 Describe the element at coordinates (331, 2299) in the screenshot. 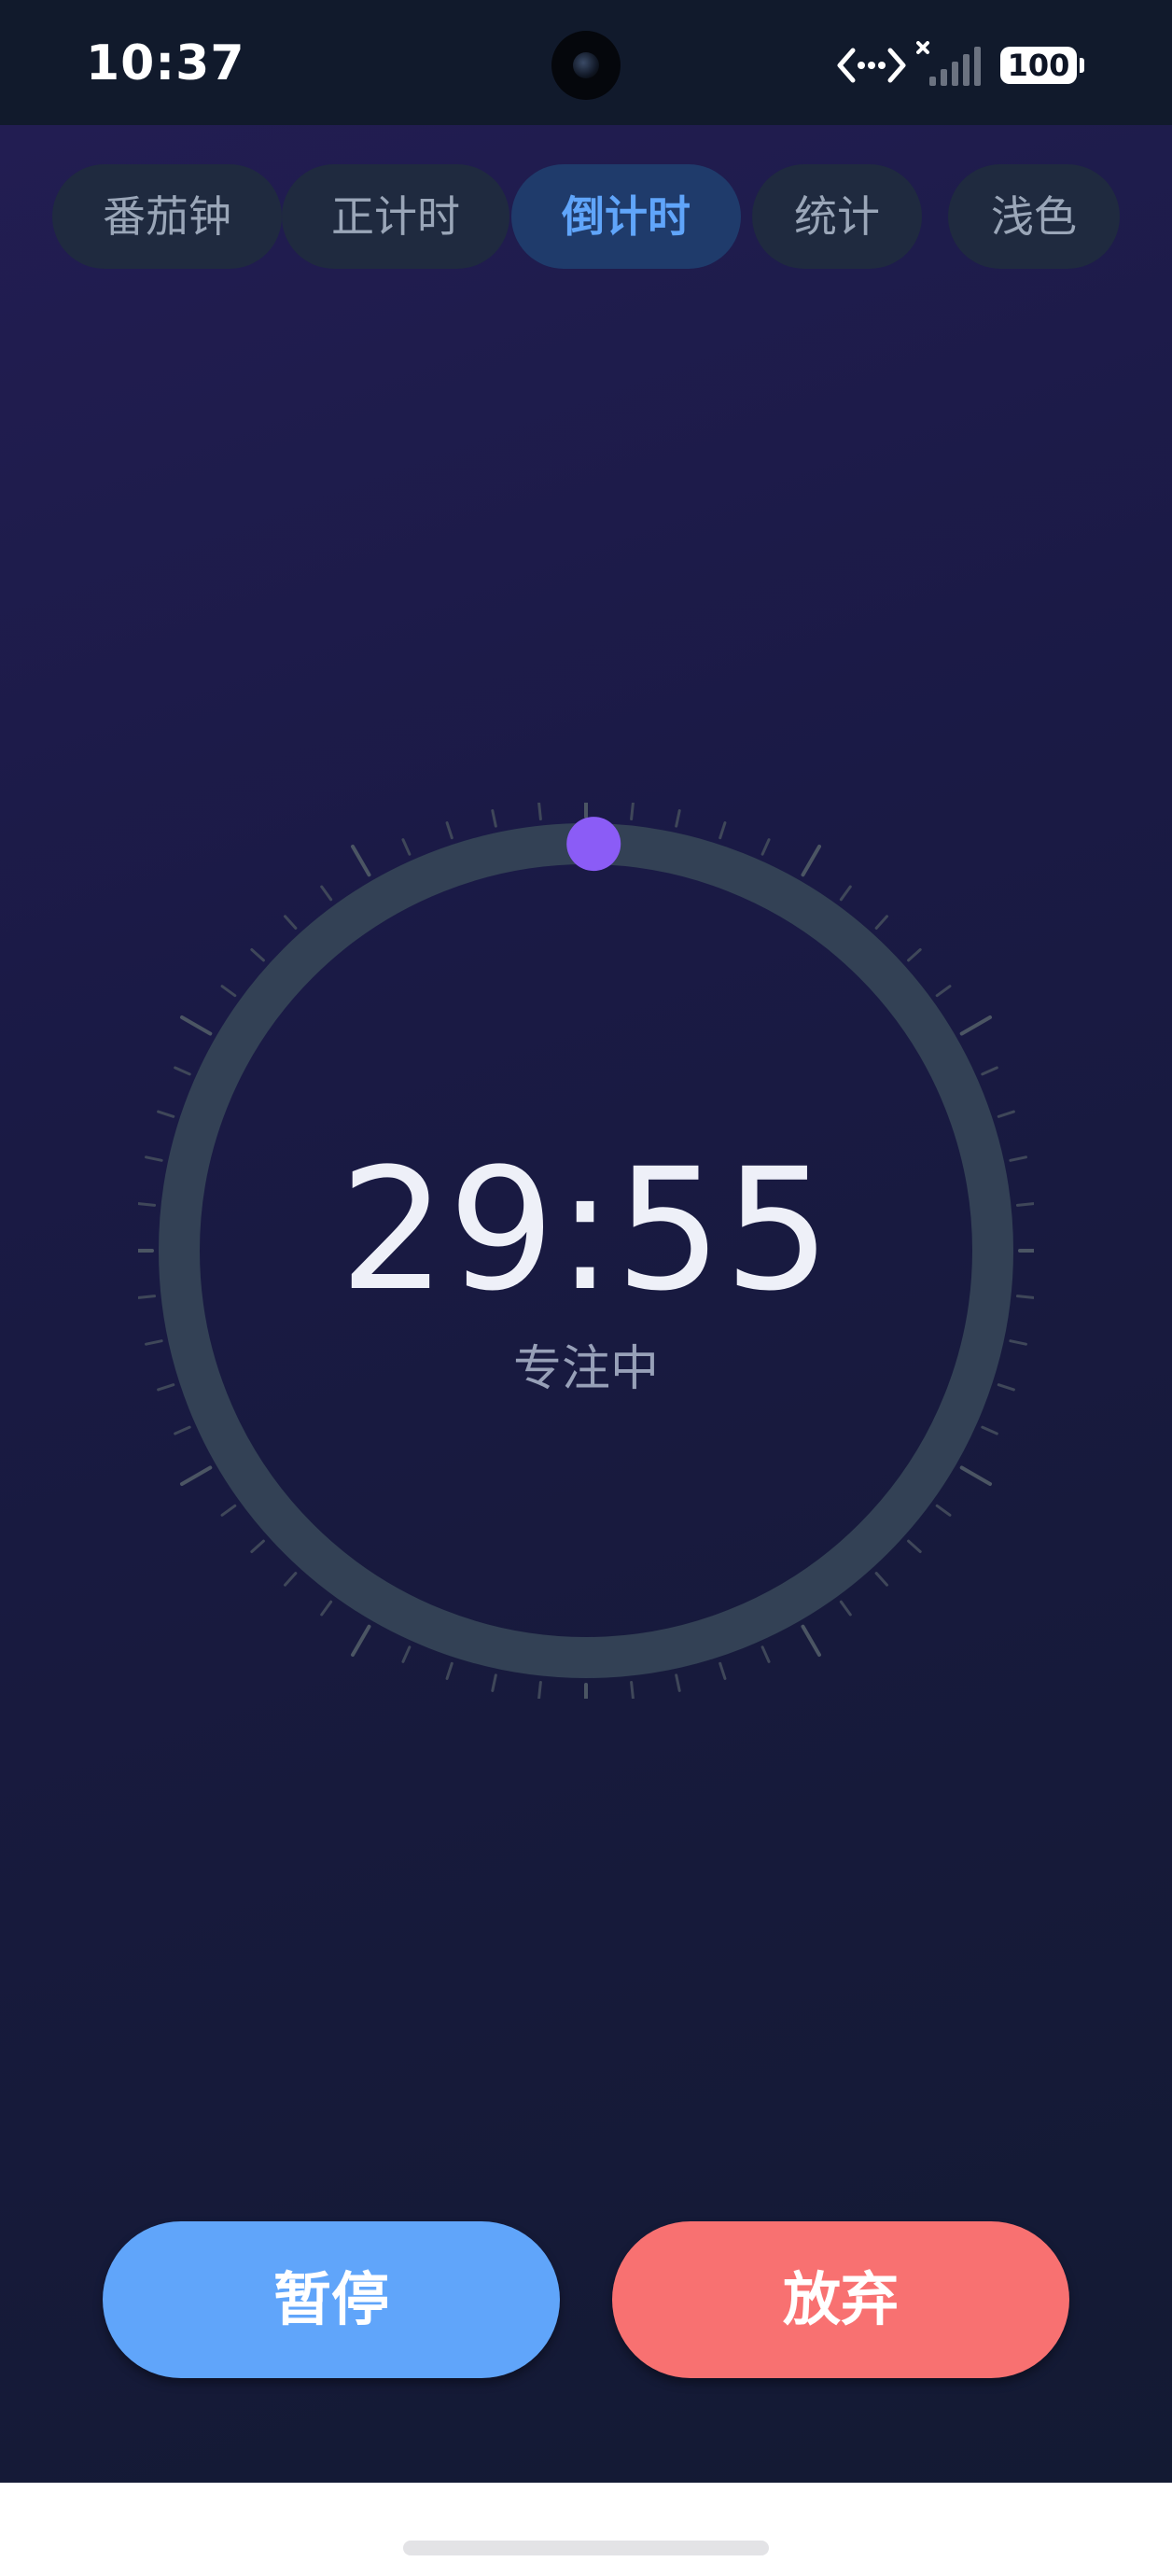

I see `pause-button: 暂停` at that location.